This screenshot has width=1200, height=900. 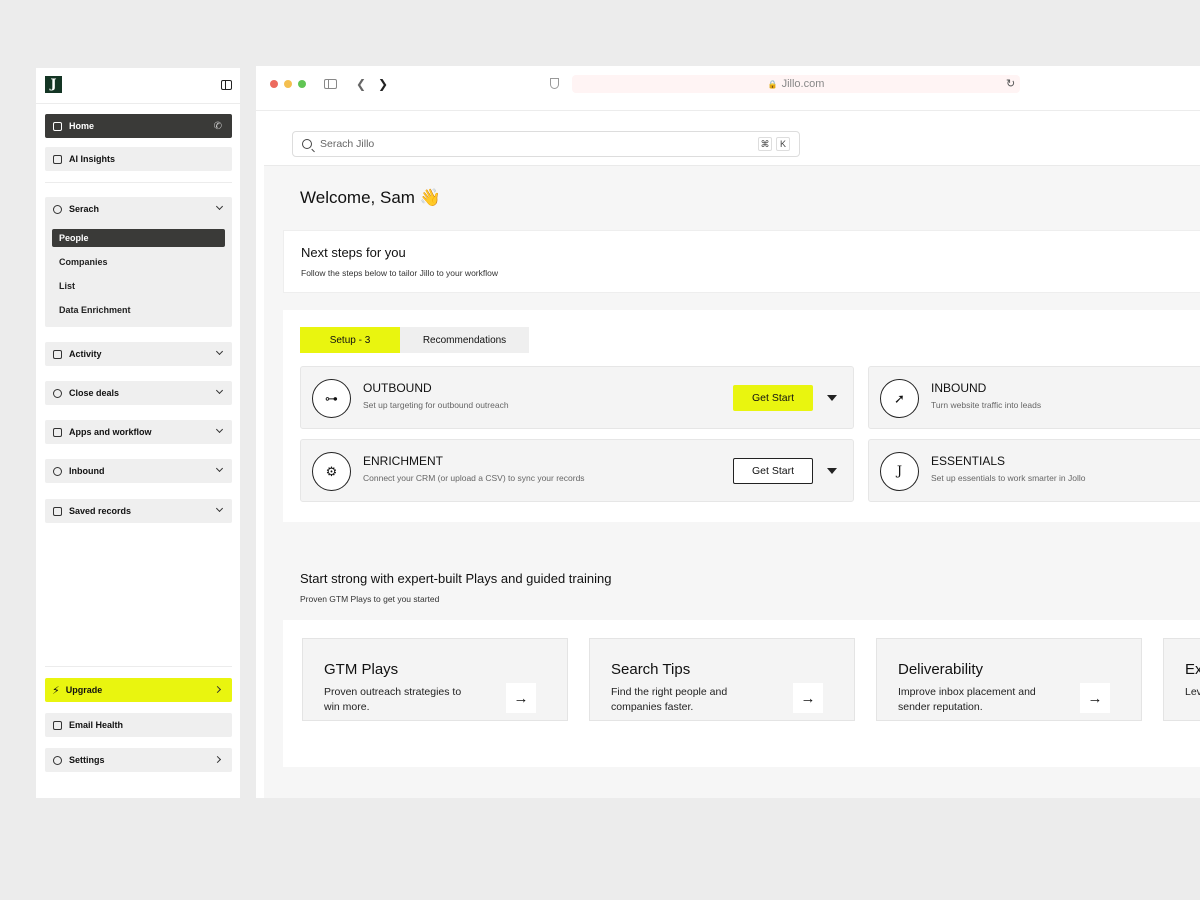 I want to click on sidebar-item-label: Email Health, so click(x=96, y=725).